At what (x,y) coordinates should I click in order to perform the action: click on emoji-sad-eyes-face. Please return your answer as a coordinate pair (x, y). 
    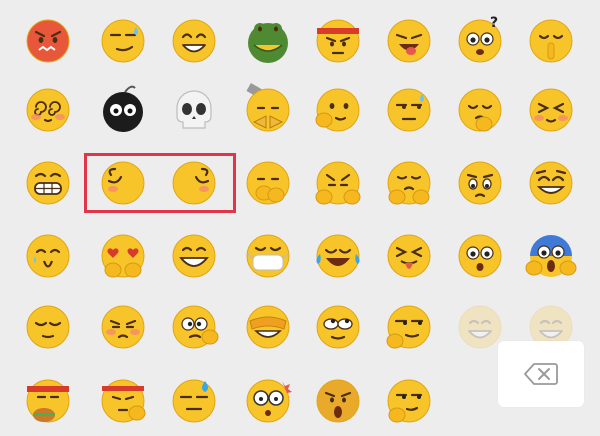
    Looking at the image, I should click on (480, 183).